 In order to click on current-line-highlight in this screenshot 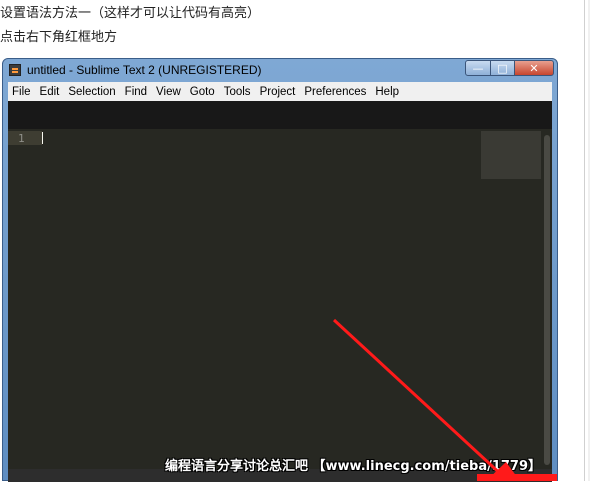, I will do `click(25, 138)`.